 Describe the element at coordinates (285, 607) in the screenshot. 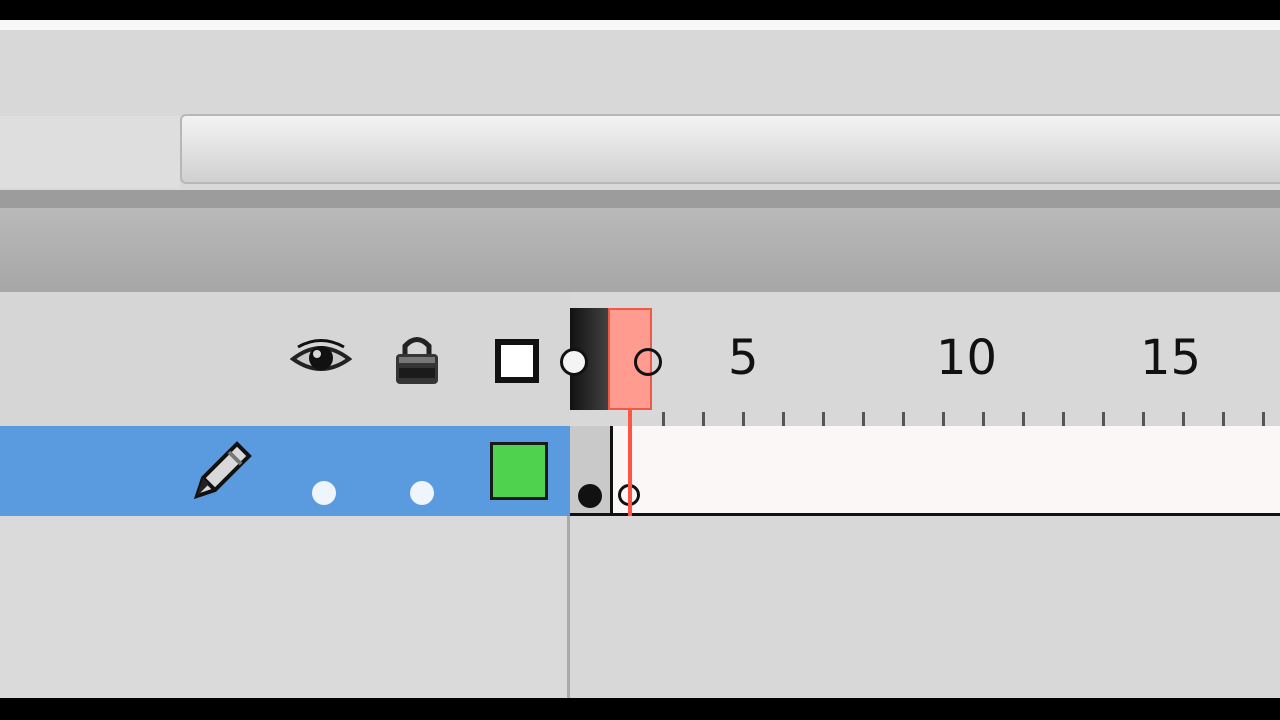

I see `layer-list-empty-area` at that location.